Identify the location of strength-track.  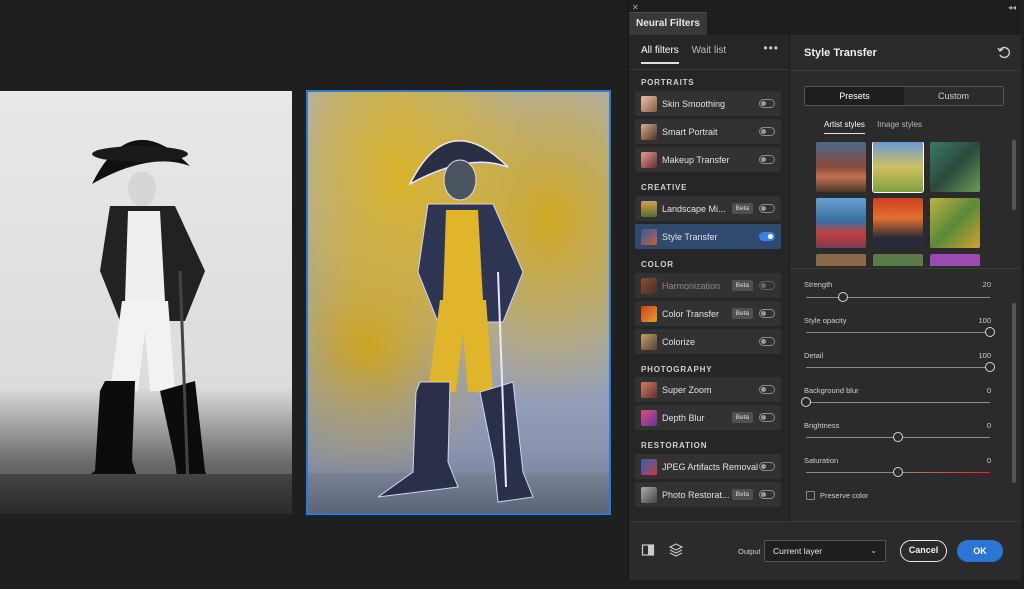
(898, 297).